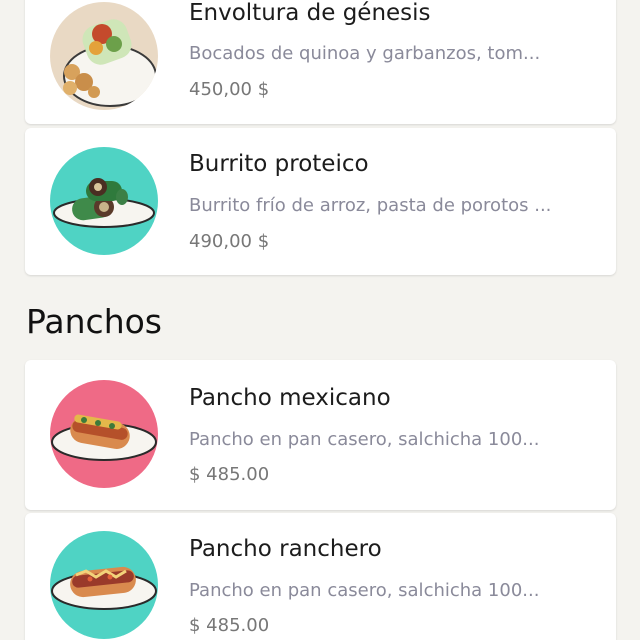  I want to click on section-title: Panchos, so click(94, 321).